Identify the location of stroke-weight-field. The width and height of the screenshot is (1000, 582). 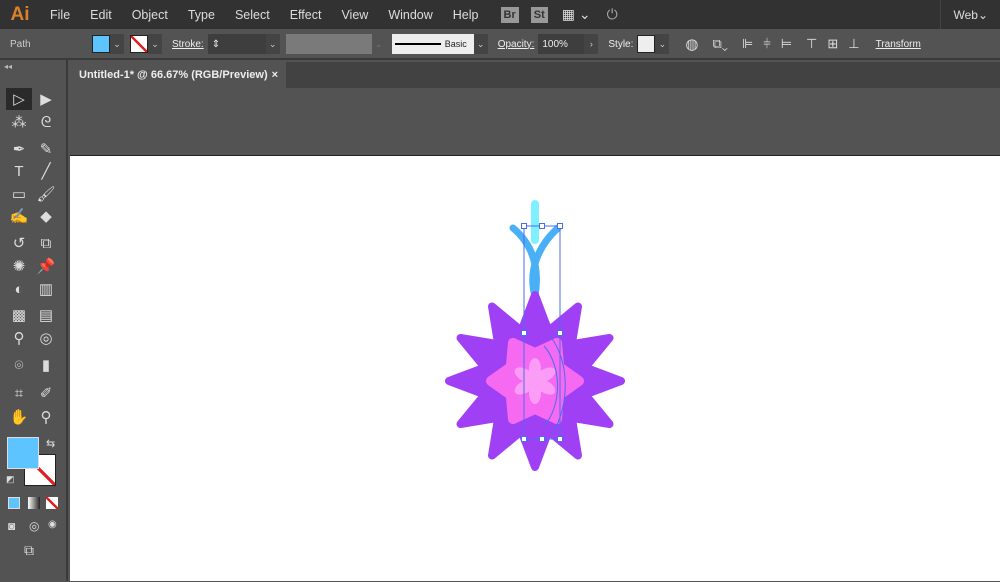
(243, 44).